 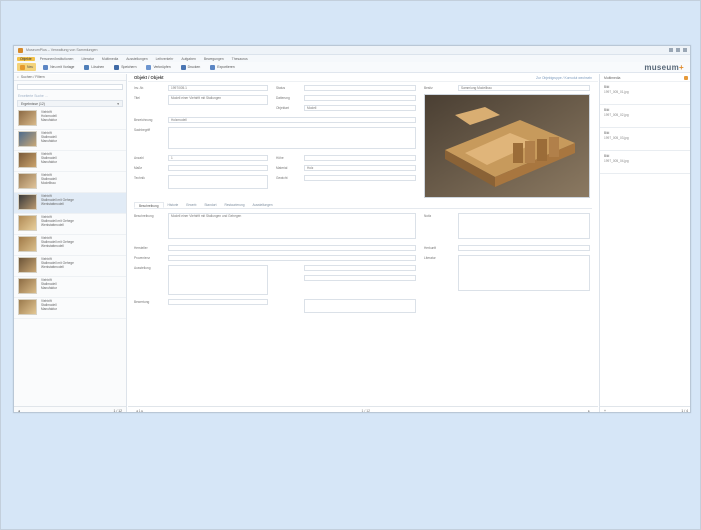 What do you see at coordinates (360, 98) in the screenshot?
I see `datierung-field` at bounding box center [360, 98].